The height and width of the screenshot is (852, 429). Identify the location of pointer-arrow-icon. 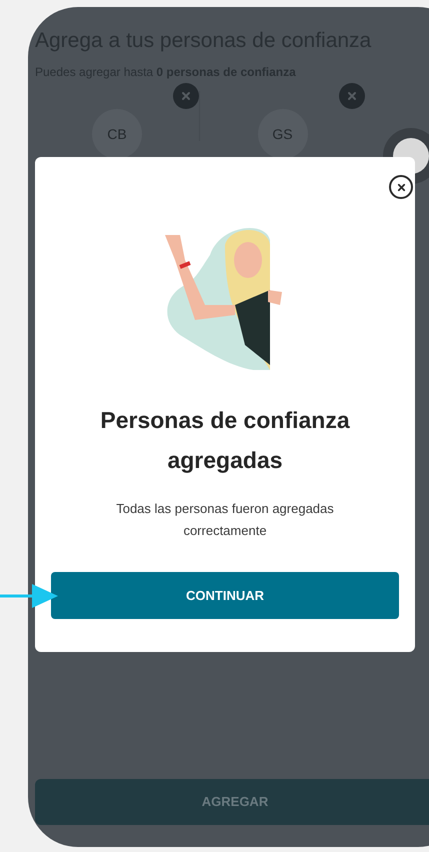
(30, 596).